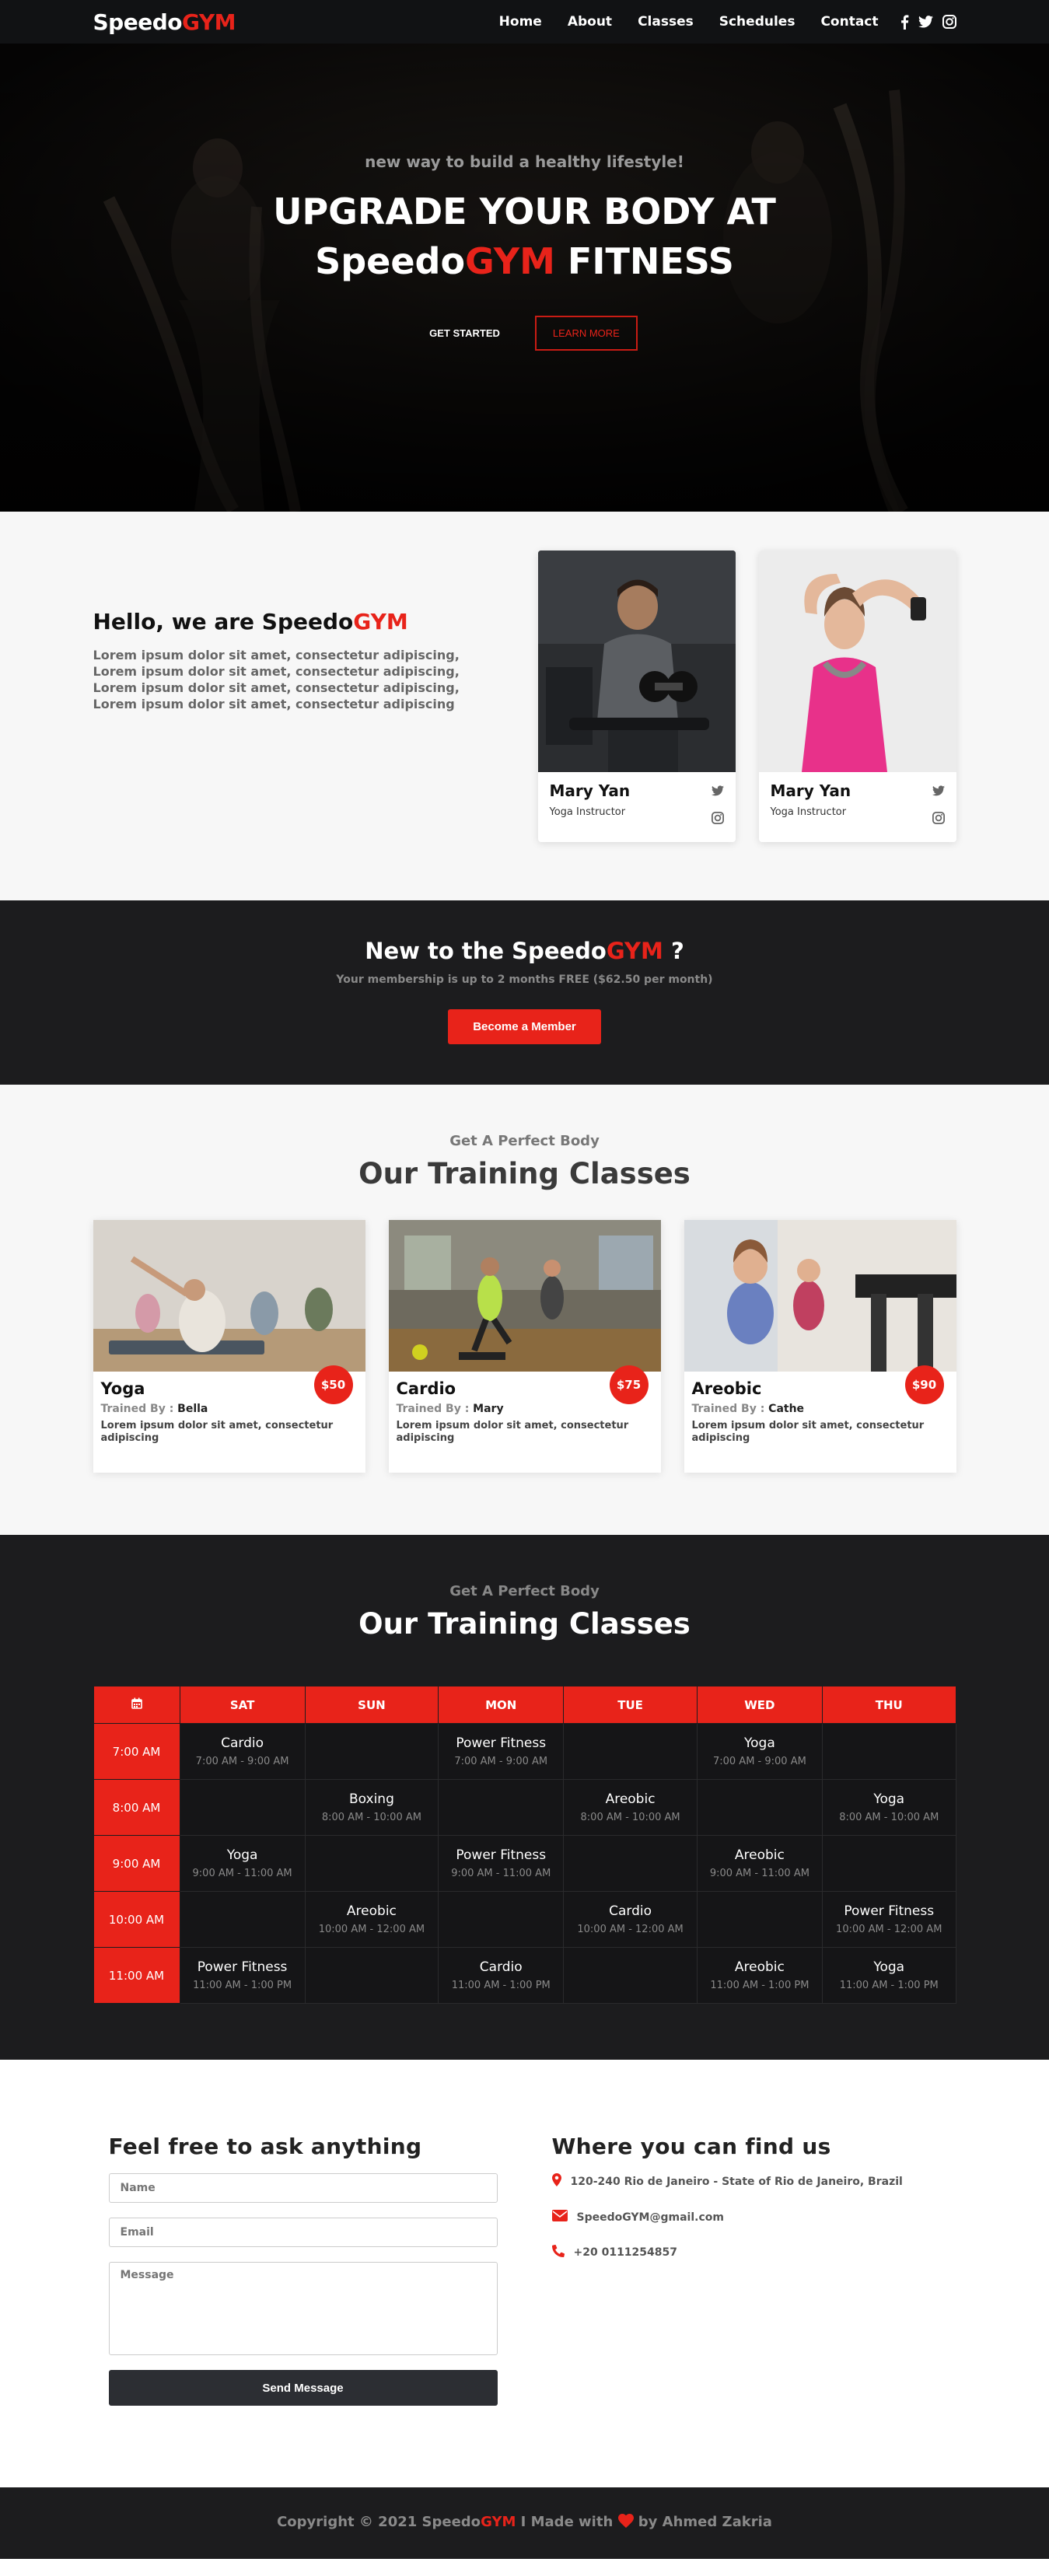 This screenshot has width=1049, height=2576. I want to click on trainer-social, so click(717, 804).